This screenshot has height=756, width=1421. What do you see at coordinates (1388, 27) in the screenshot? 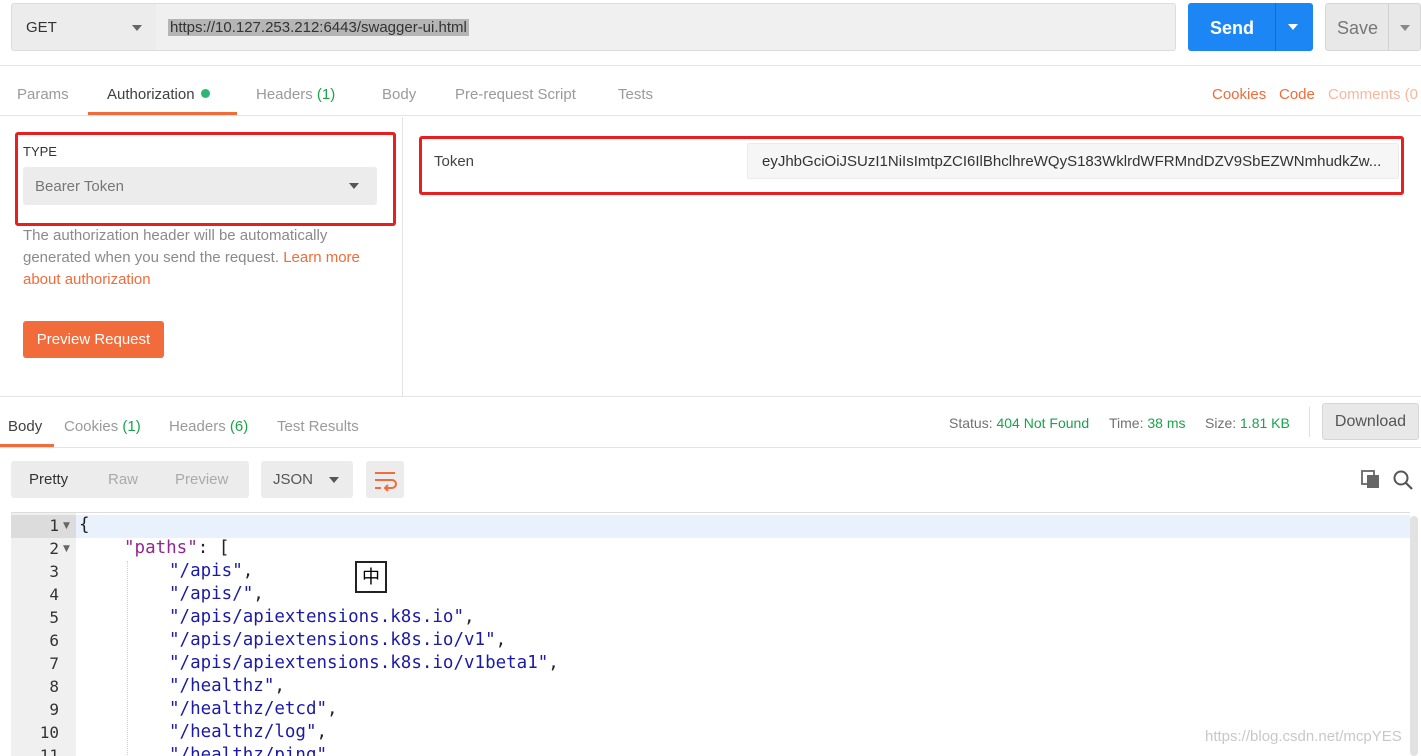
I see `save-divider` at bounding box center [1388, 27].